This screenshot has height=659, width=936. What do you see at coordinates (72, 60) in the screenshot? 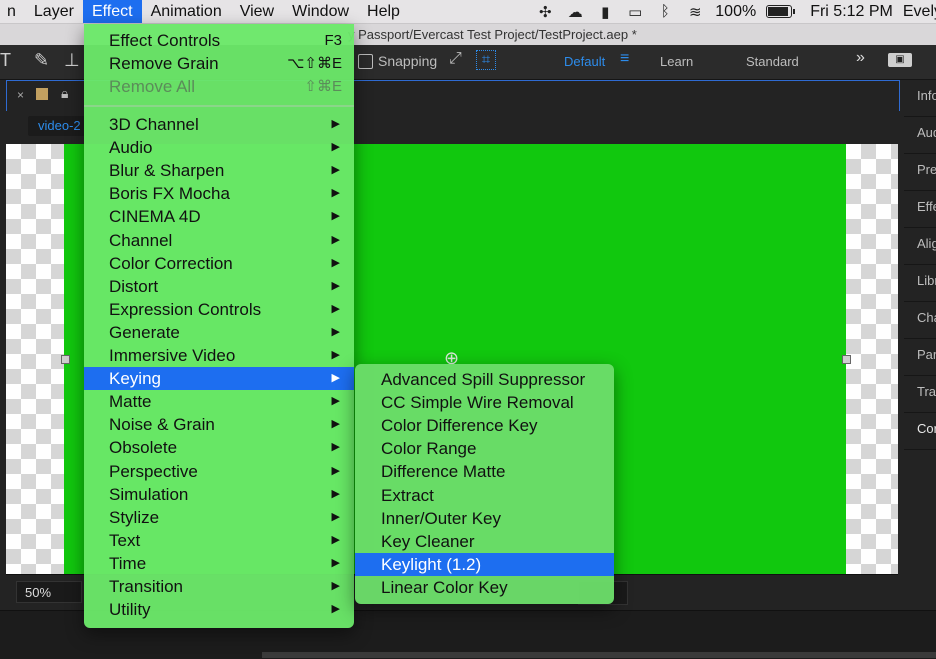
I see `stamp-tool-icon: ⊥` at bounding box center [72, 60].